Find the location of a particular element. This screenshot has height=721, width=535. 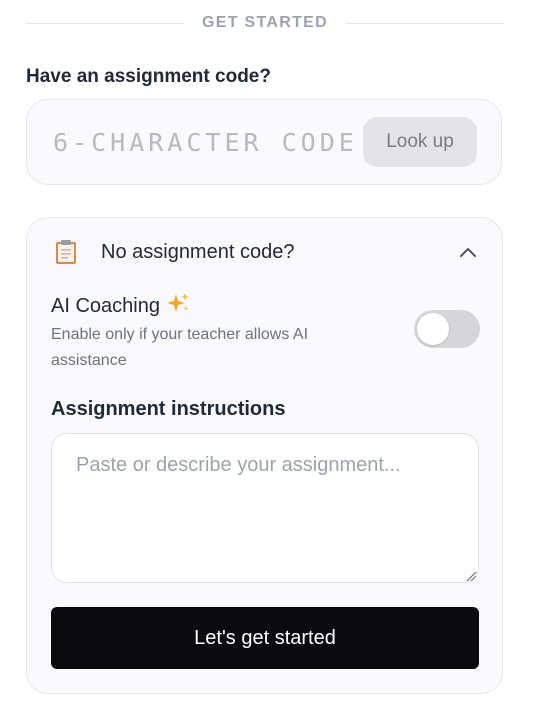

assignment-code-box: Look up is located at coordinates (264, 142).